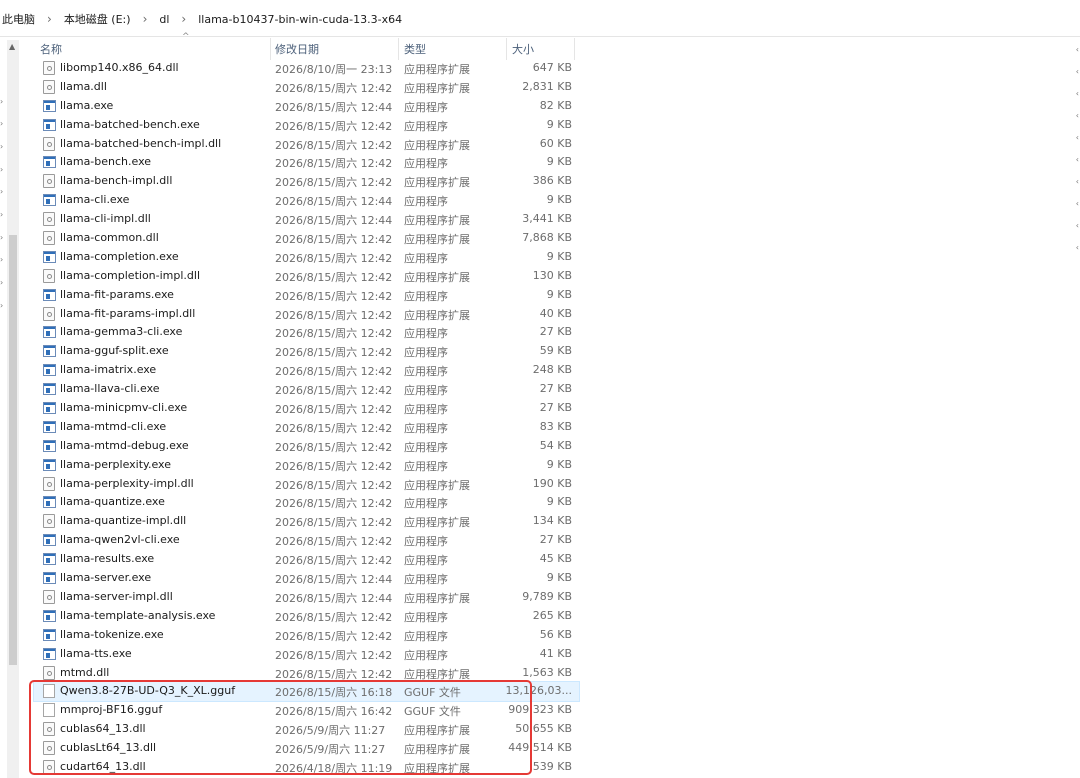  I want to click on breadcrumb-drive-e: 本地磁盘 (E:), so click(97, 19).